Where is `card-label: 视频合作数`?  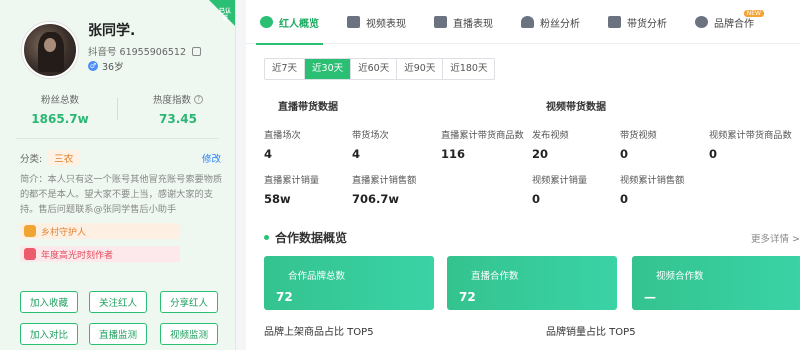 card-label: 视频合作数 is located at coordinates (680, 276).